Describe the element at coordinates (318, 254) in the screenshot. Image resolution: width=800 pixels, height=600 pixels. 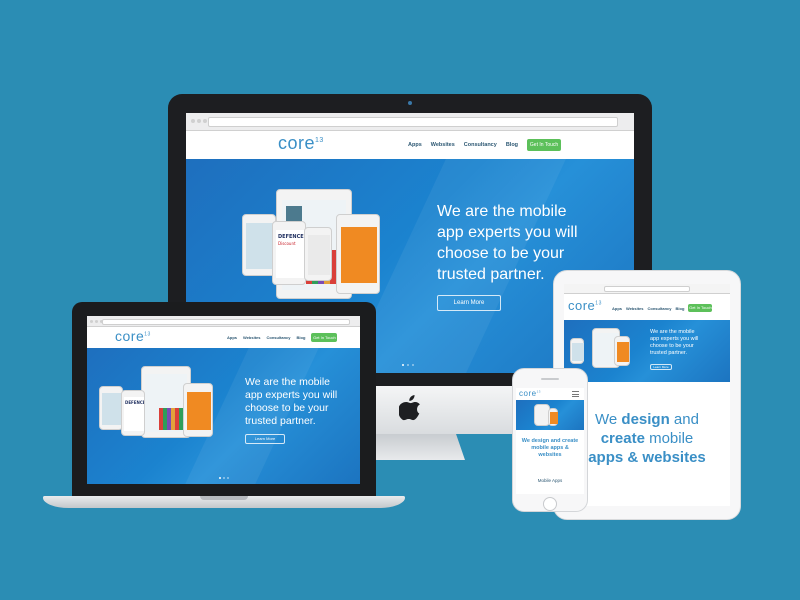
I see `mock-phone-small` at that location.